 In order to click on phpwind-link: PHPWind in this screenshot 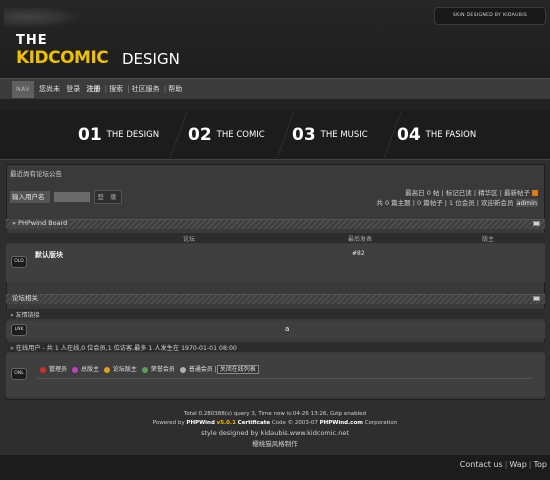, I will do `click(200, 423)`.